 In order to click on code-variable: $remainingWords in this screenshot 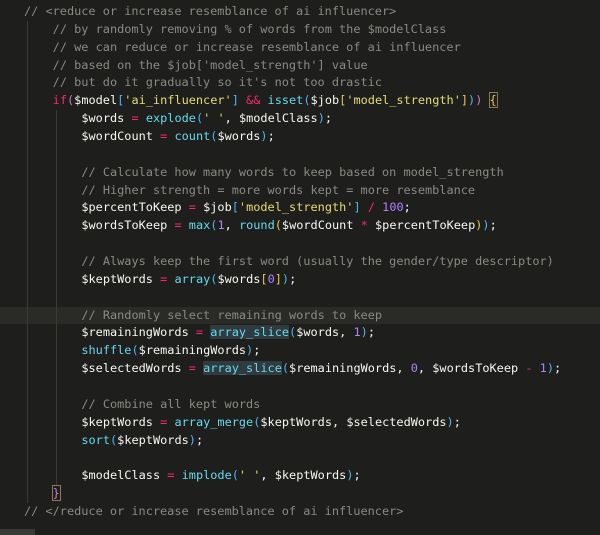, I will do `click(343, 368)`.